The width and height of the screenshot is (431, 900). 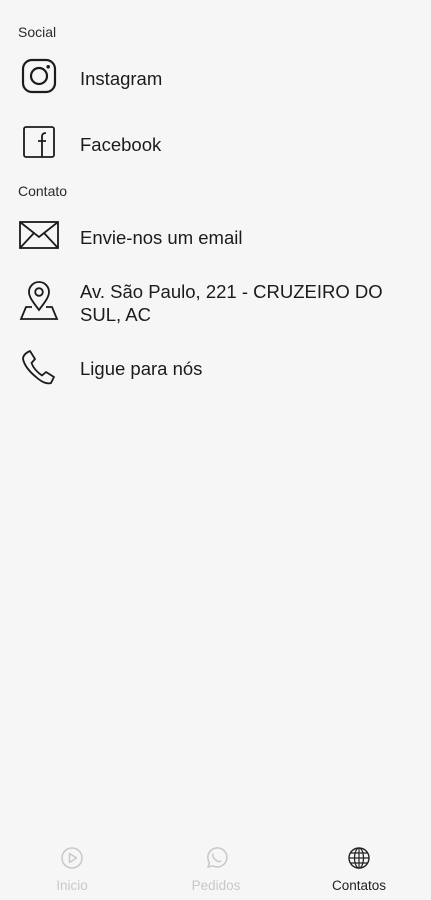 What do you see at coordinates (216, 885) in the screenshot?
I see `tab-pedidos-label: Pedidos` at bounding box center [216, 885].